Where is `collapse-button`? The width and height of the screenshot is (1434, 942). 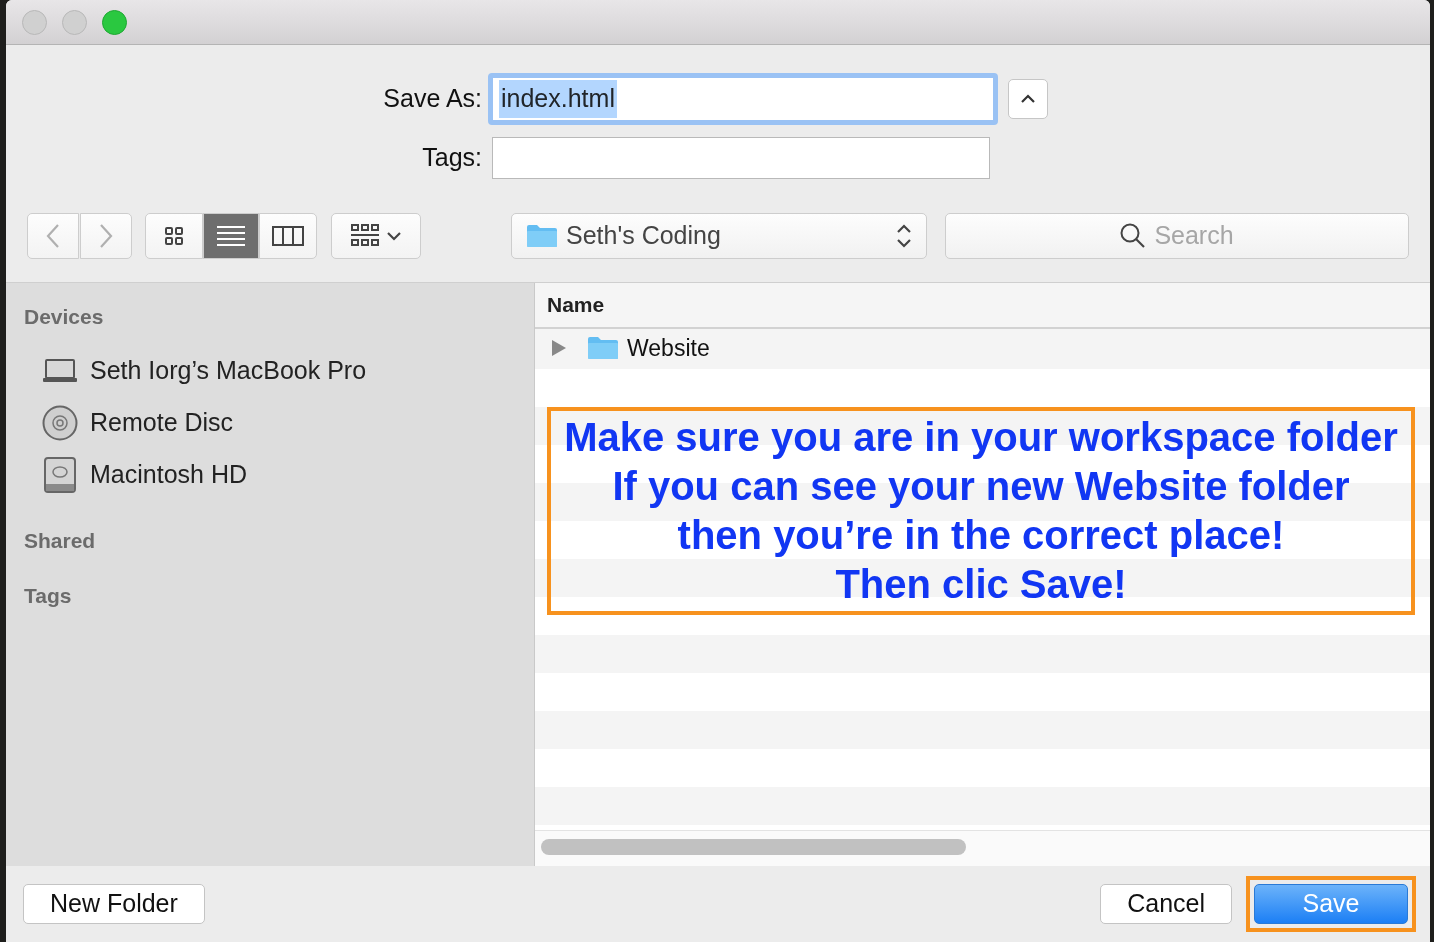
collapse-button is located at coordinates (1028, 99).